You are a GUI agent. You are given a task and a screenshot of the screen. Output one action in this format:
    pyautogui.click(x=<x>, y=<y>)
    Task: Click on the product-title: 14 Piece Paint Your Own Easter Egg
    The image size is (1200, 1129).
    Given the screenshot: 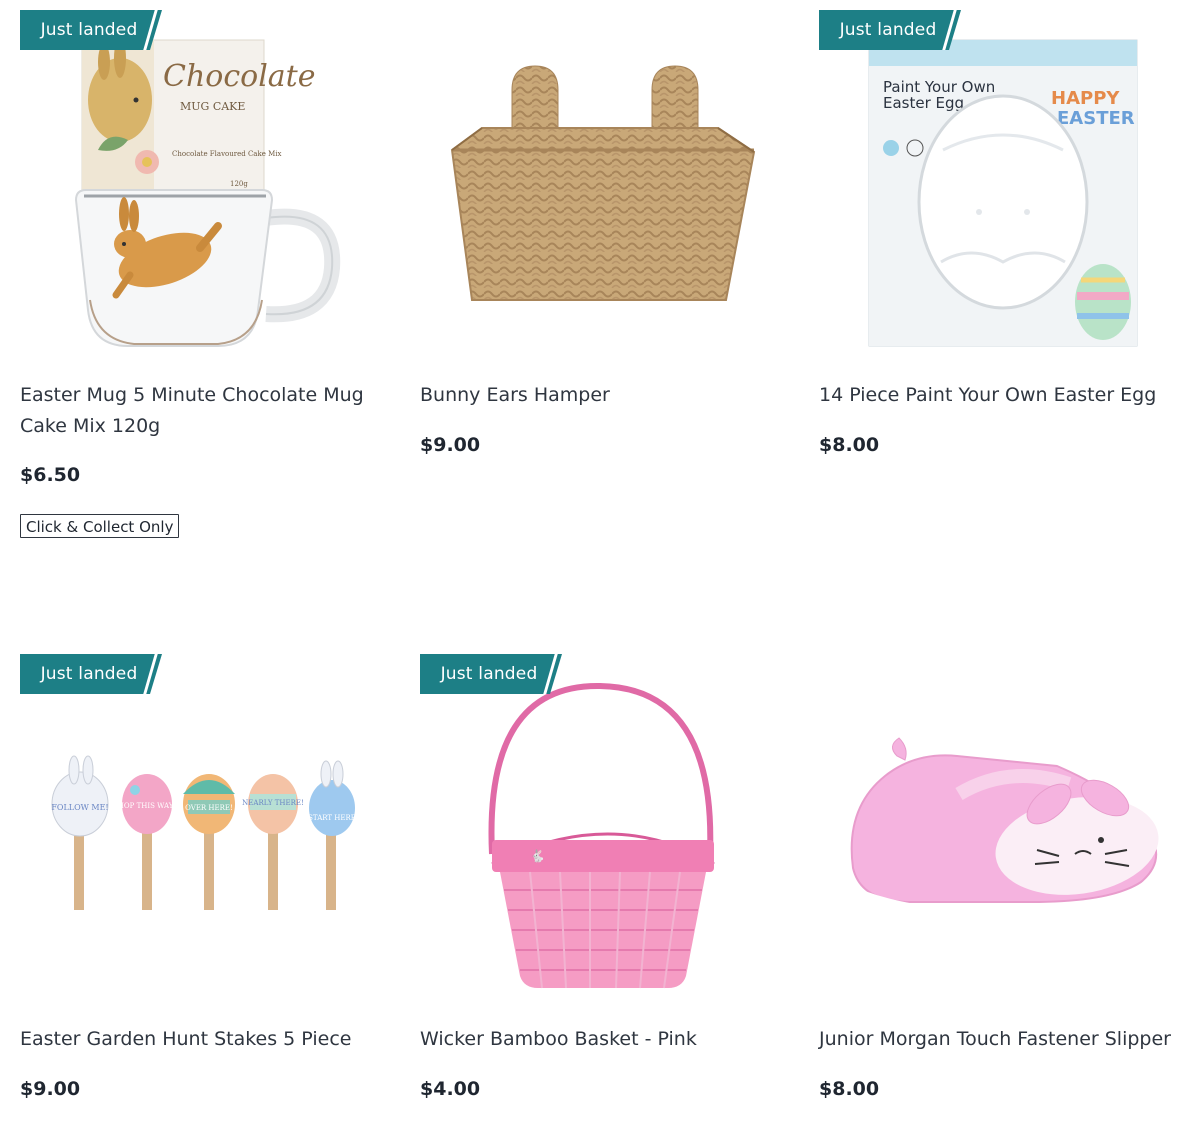 What is the action you would take?
    pyautogui.click(x=1000, y=395)
    